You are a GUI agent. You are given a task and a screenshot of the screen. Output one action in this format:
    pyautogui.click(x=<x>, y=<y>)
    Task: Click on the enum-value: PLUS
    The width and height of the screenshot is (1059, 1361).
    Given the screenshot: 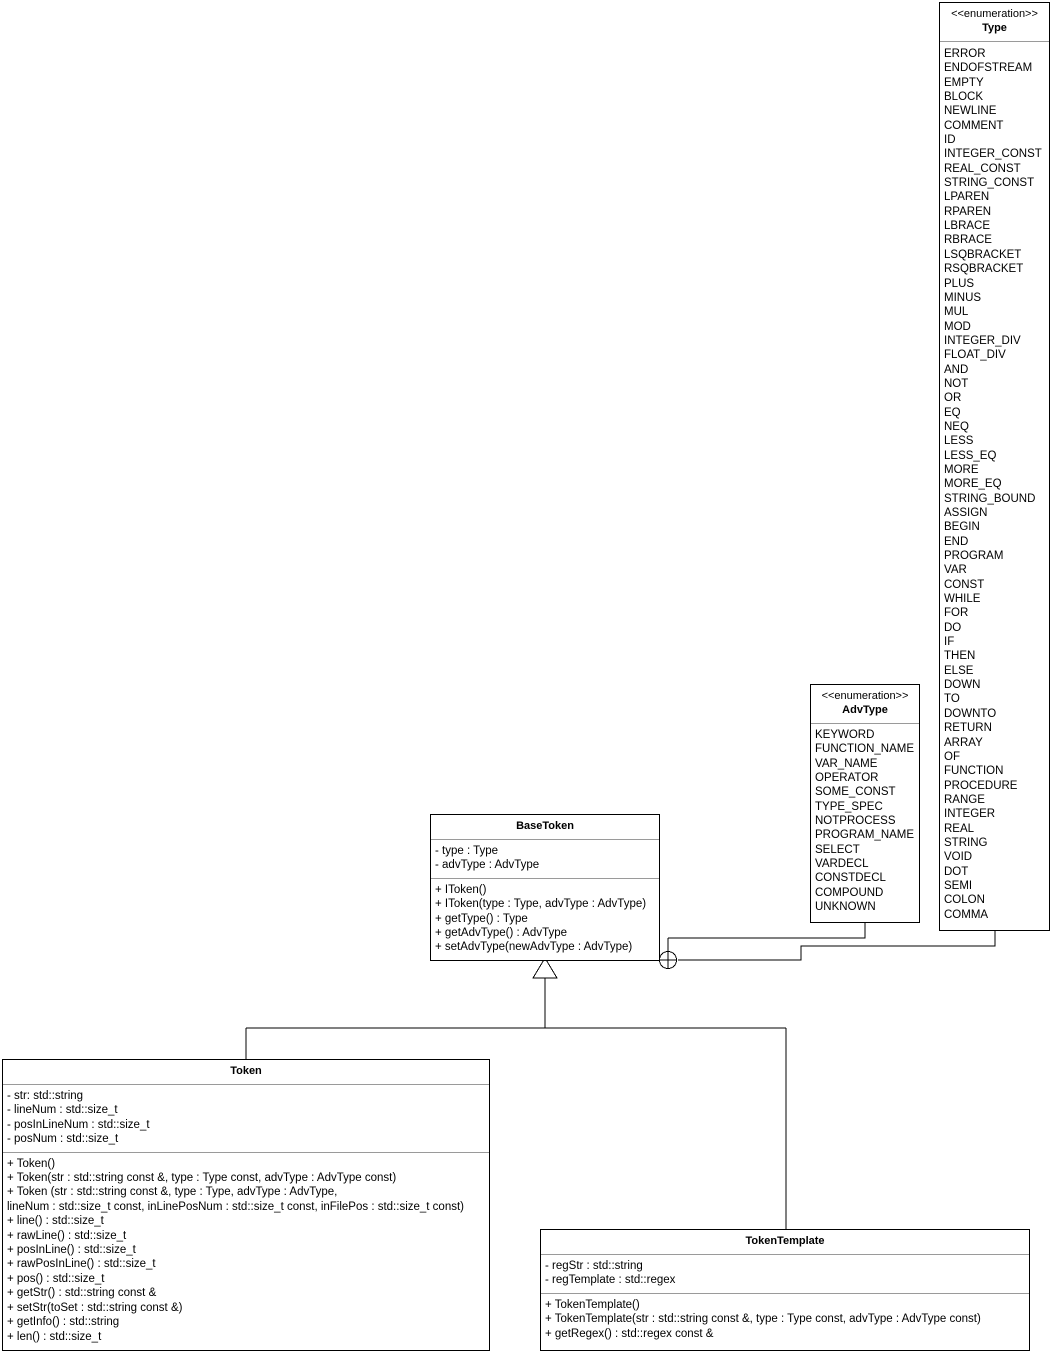 What is the action you would take?
    pyautogui.click(x=959, y=283)
    